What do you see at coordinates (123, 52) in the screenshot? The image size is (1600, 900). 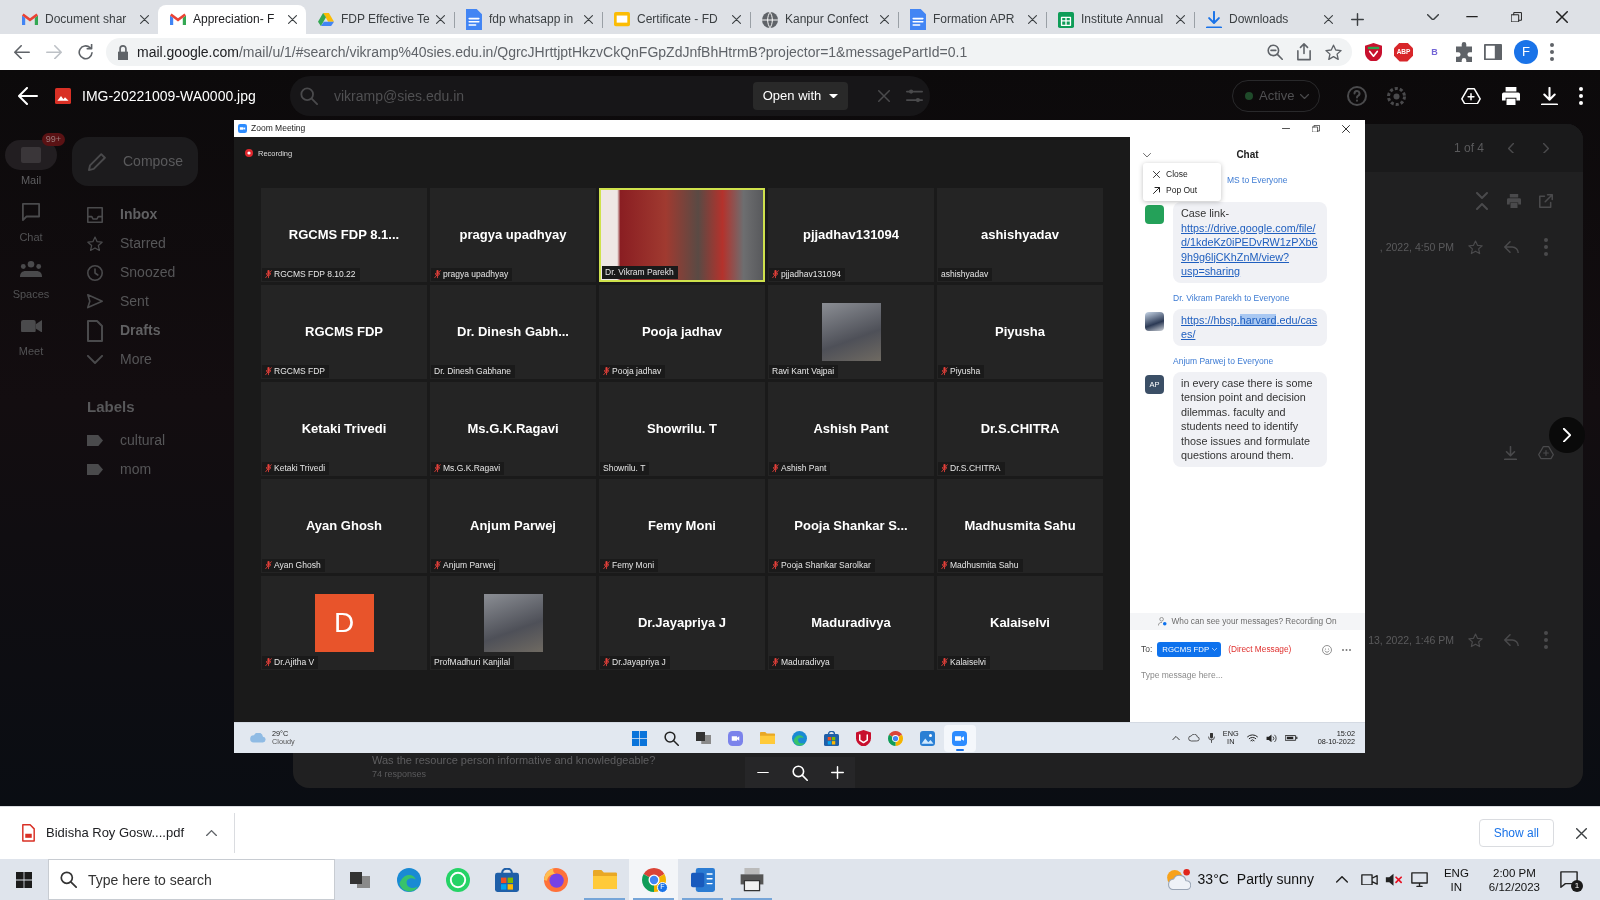 I see `lock-icon` at bounding box center [123, 52].